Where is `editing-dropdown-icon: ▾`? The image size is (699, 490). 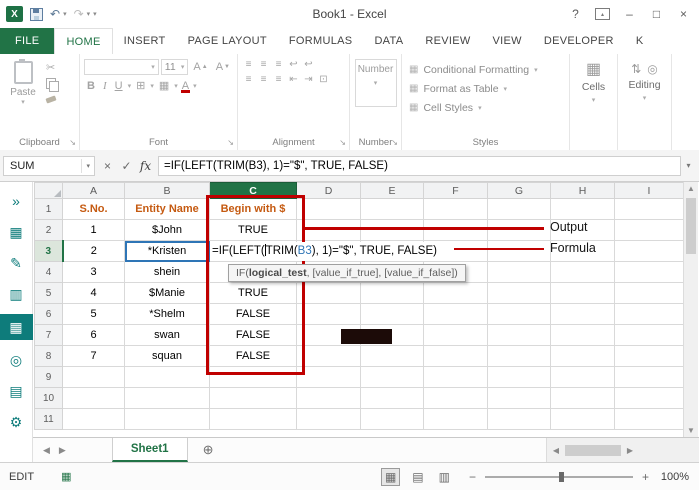 editing-dropdown-icon: ▾ is located at coordinates (645, 98).